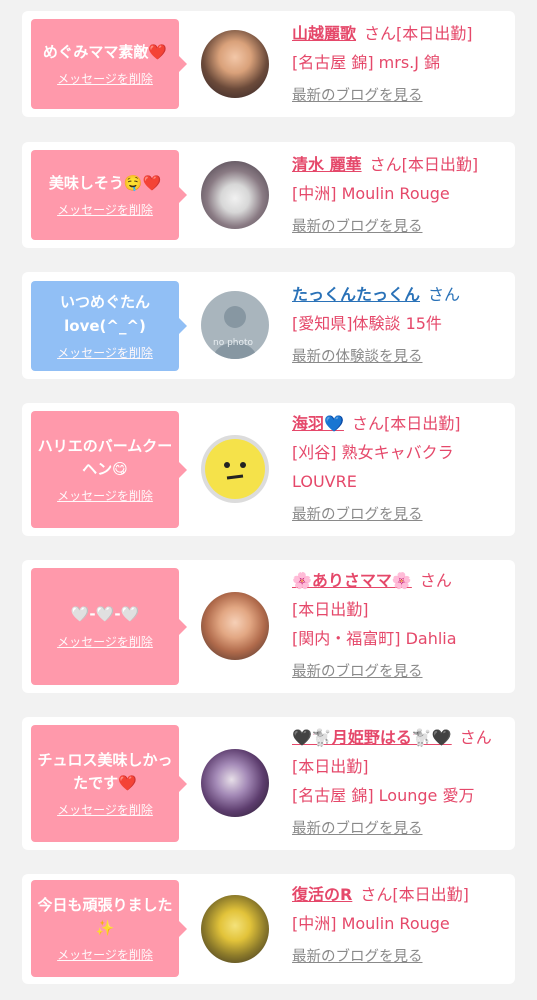  Describe the element at coordinates (104, 314) in the screenshot. I see `message-text: いつめぐたんlove(^_^)` at that location.